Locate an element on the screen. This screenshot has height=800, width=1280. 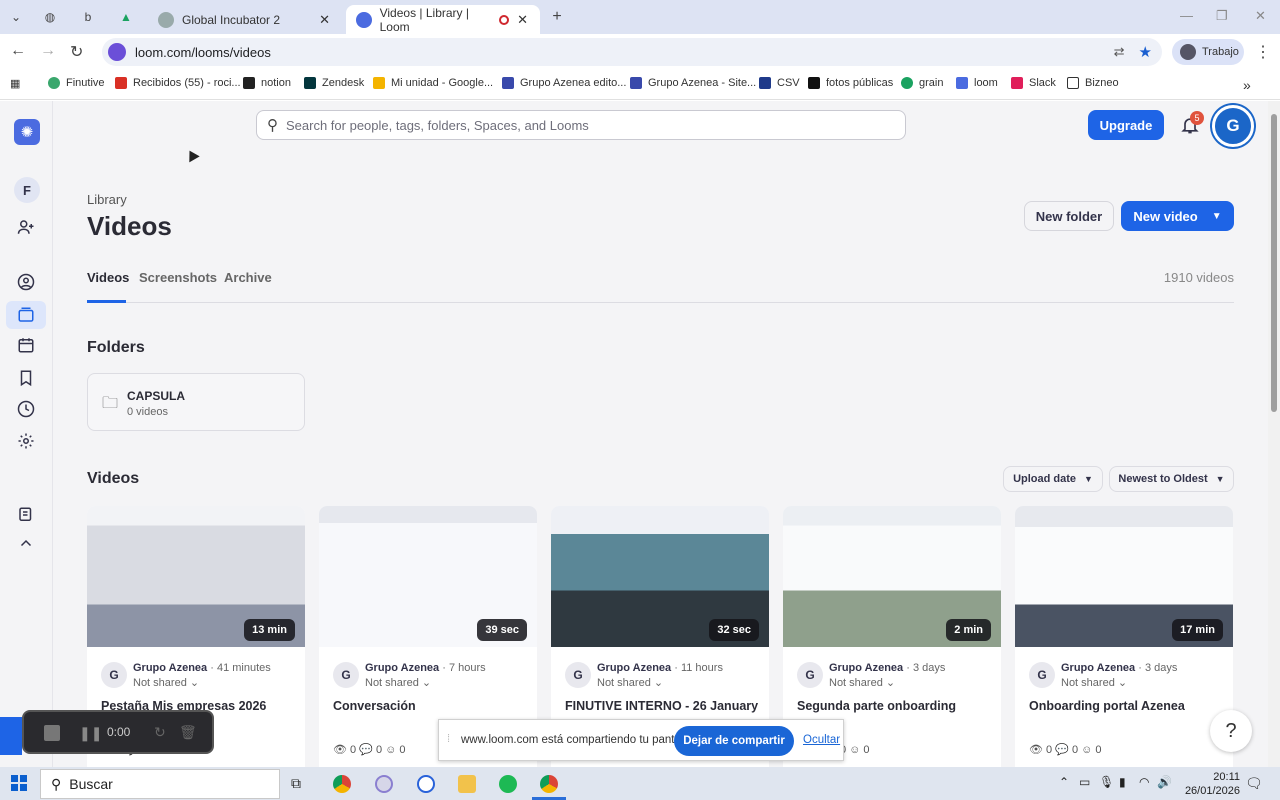
tab-screenshots: Screenshots is located at coordinates (178, 277).